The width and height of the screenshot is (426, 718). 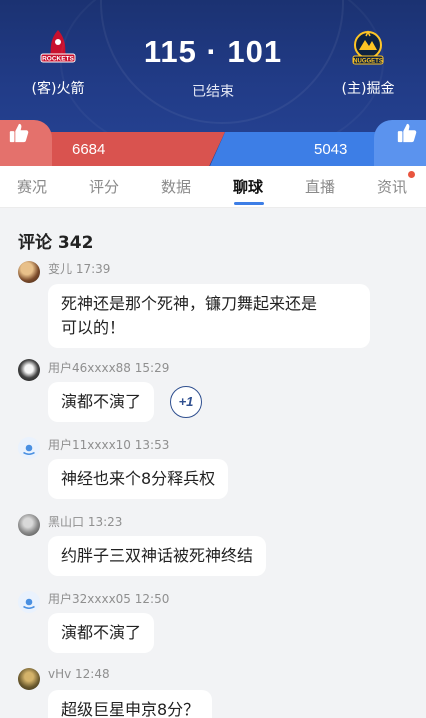 I want to click on comment-meta: 用户32xxxx05 12:50, so click(x=109, y=599).